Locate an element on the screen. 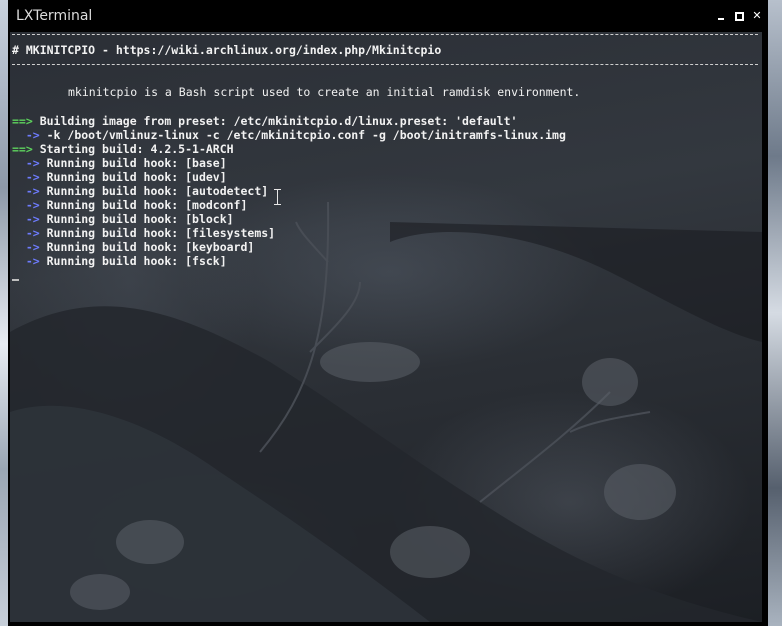 The width and height of the screenshot is (782, 626). log-text: Running build hook: [modconf] is located at coordinates (147, 205).